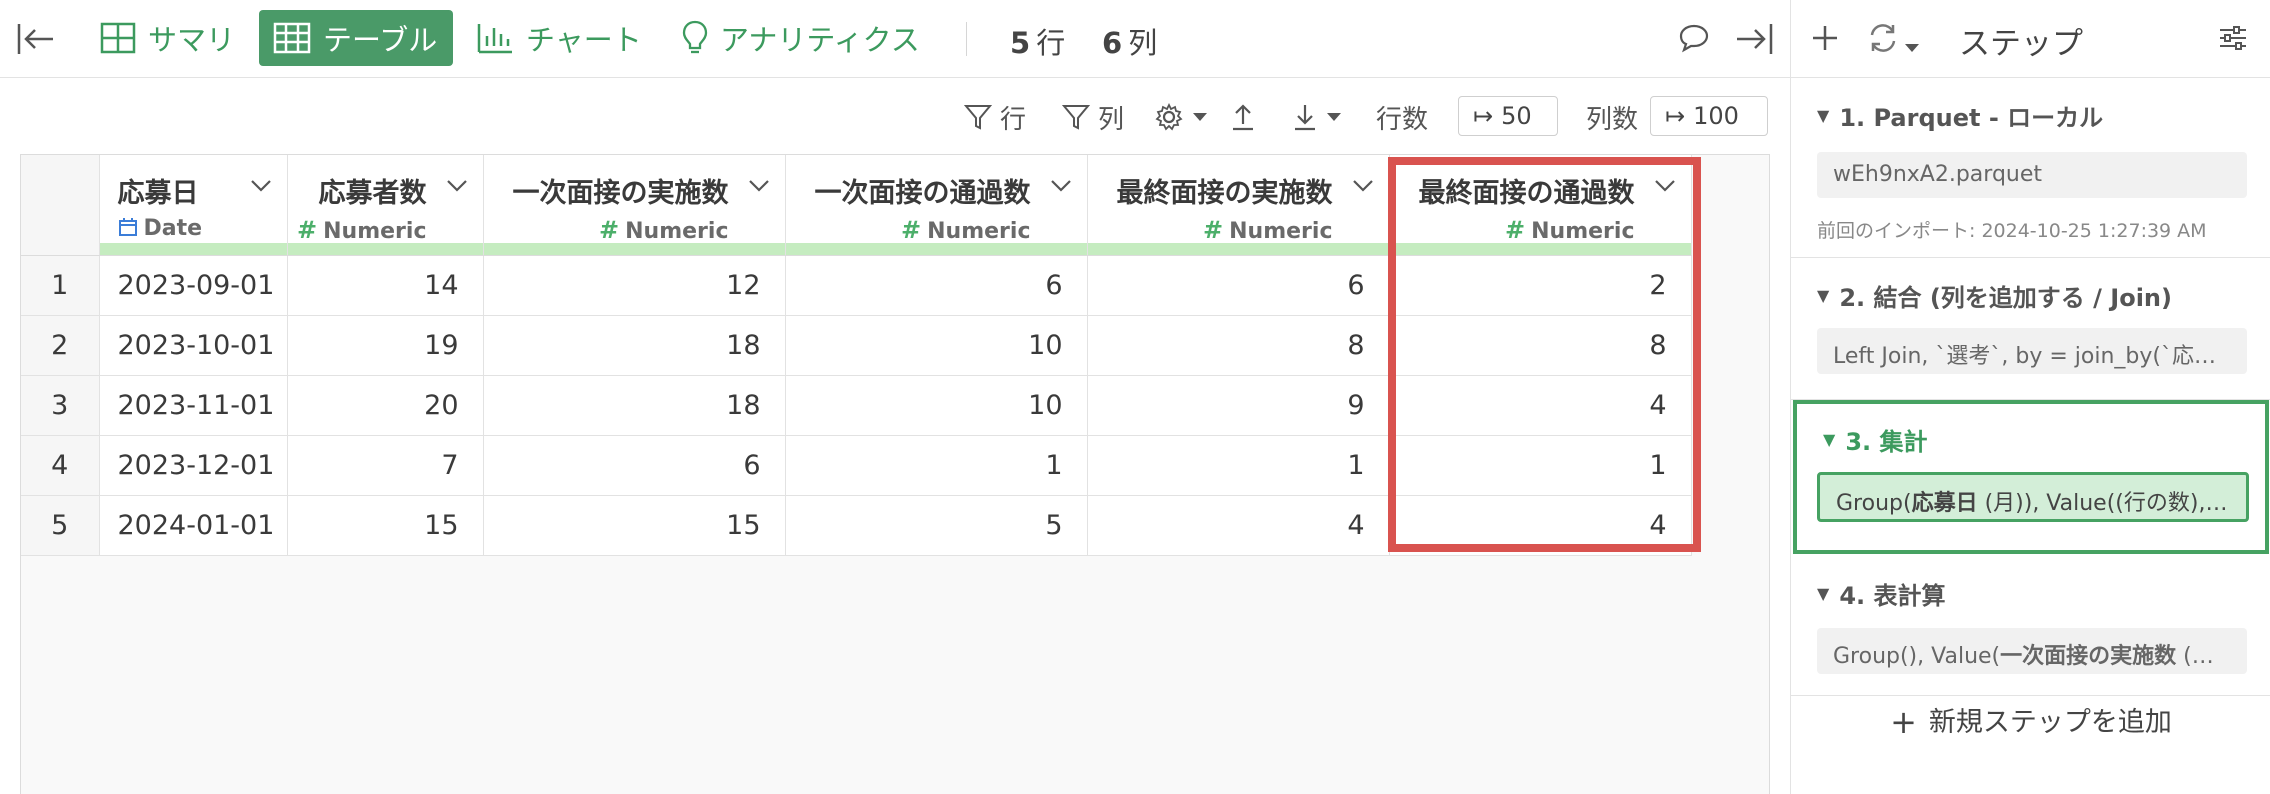 This screenshot has height=794, width=2270. Describe the element at coordinates (2050, 722) in the screenshot. I see `add-step-label: 新規ステップを追加` at that location.